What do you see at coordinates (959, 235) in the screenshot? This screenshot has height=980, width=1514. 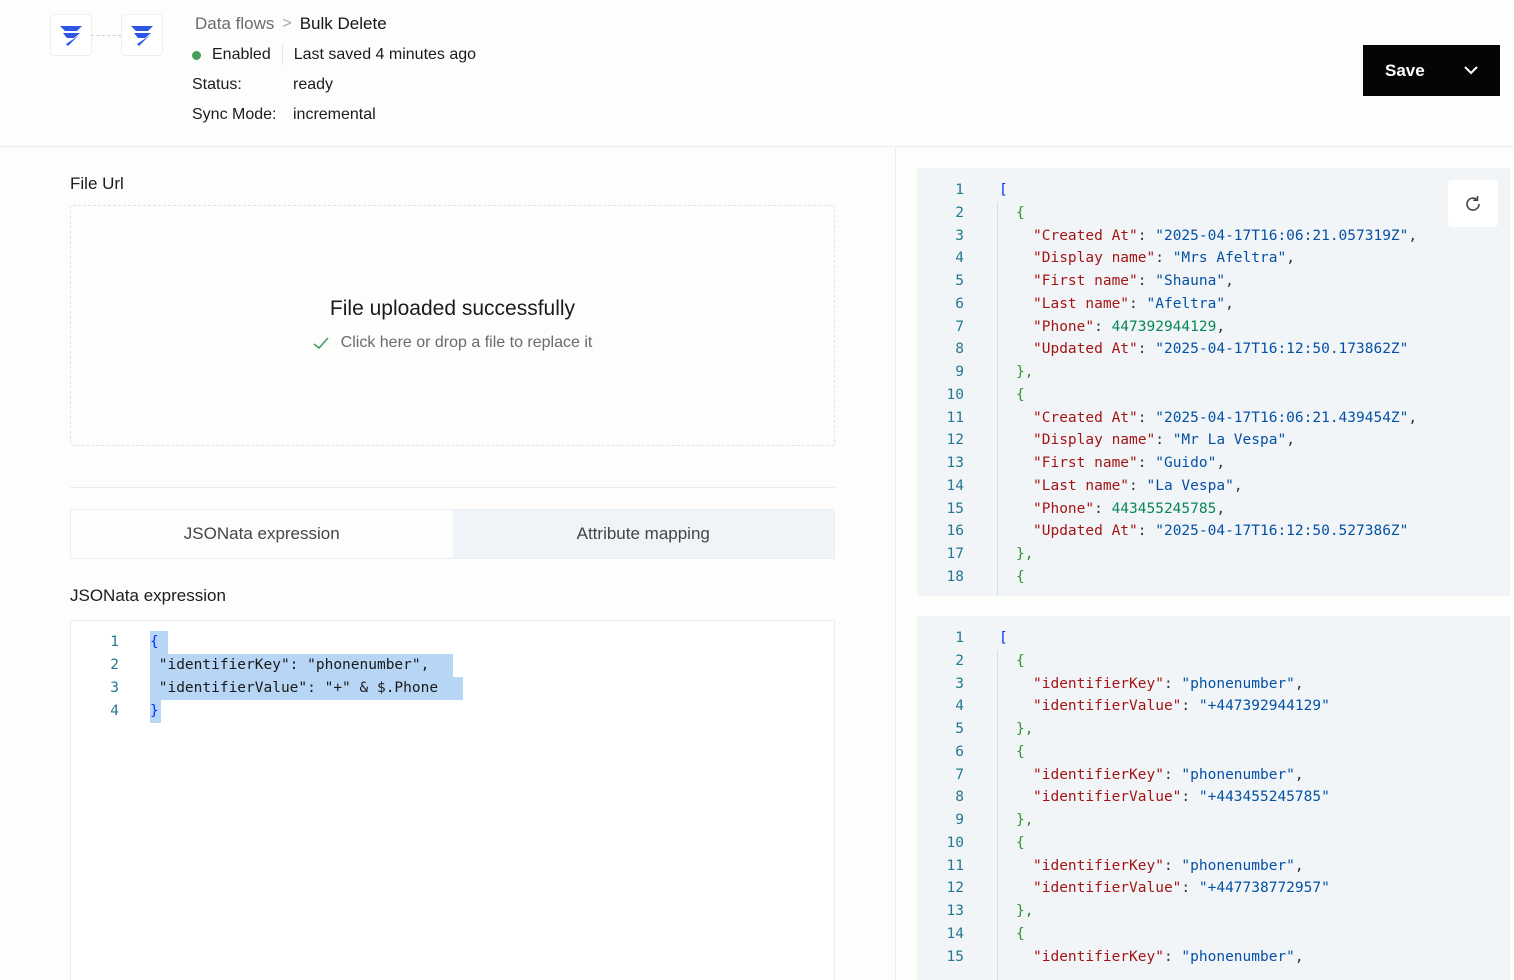 I see `line-number: 3` at bounding box center [959, 235].